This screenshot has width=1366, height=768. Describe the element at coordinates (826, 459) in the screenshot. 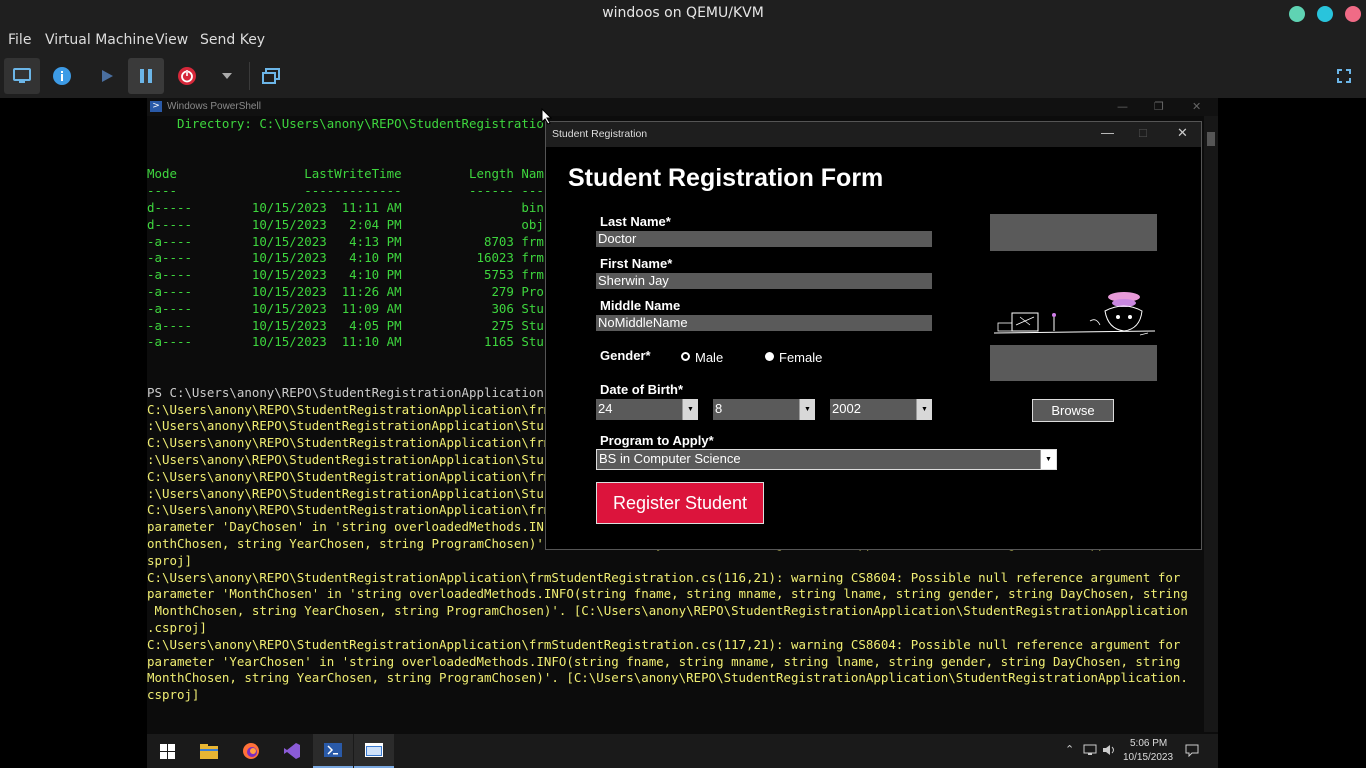

I see `program-select: BS in Computer Science ▼` at that location.